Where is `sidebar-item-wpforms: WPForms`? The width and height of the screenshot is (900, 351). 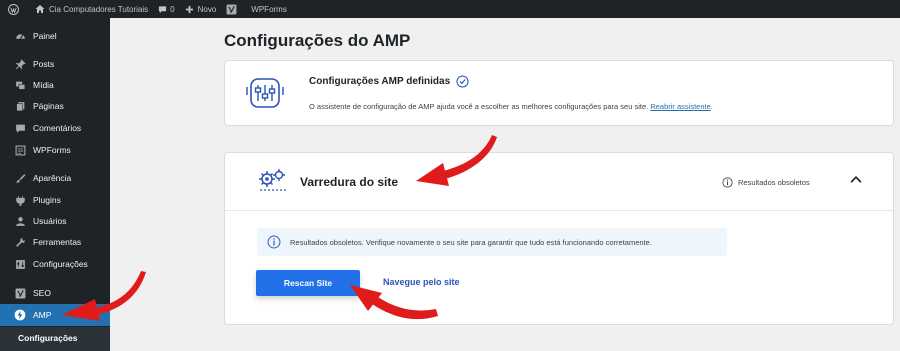
sidebar-item-wpforms: WPForms is located at coordinates (55, 150).